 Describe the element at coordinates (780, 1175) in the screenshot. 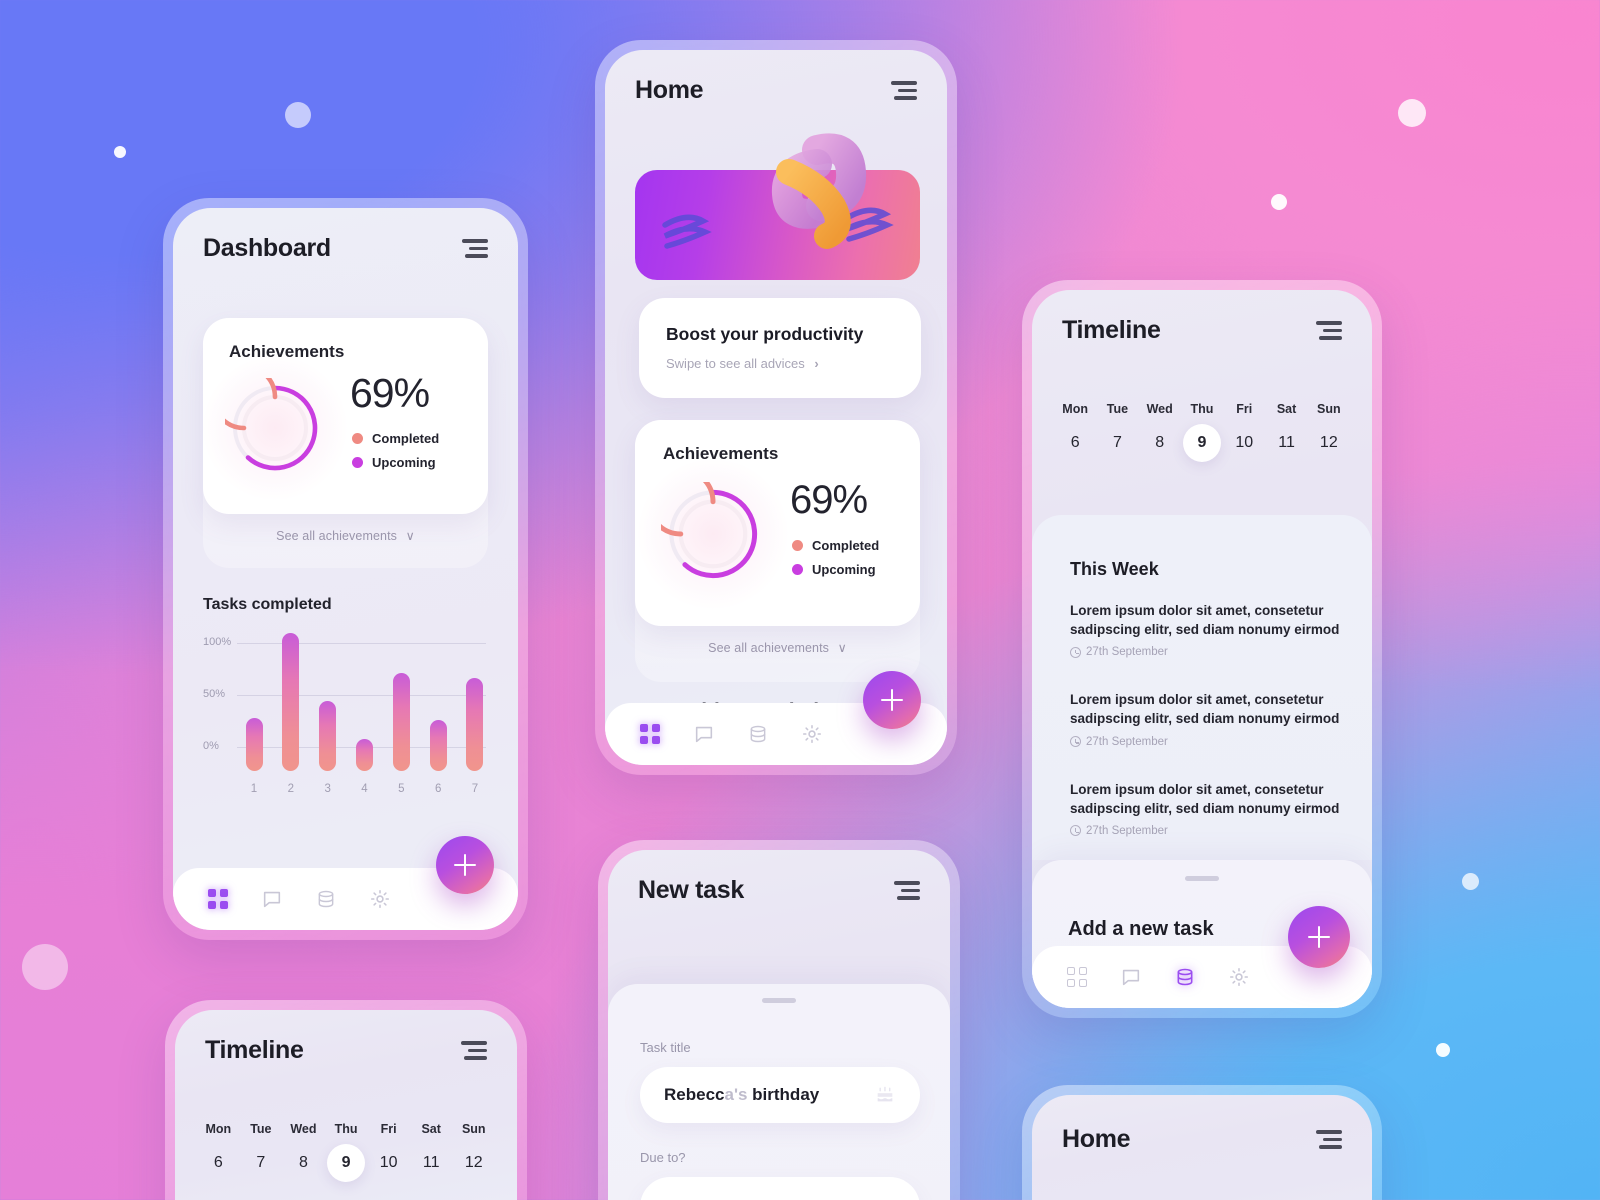

I see `due-to-field-group: Due to?` at that location.